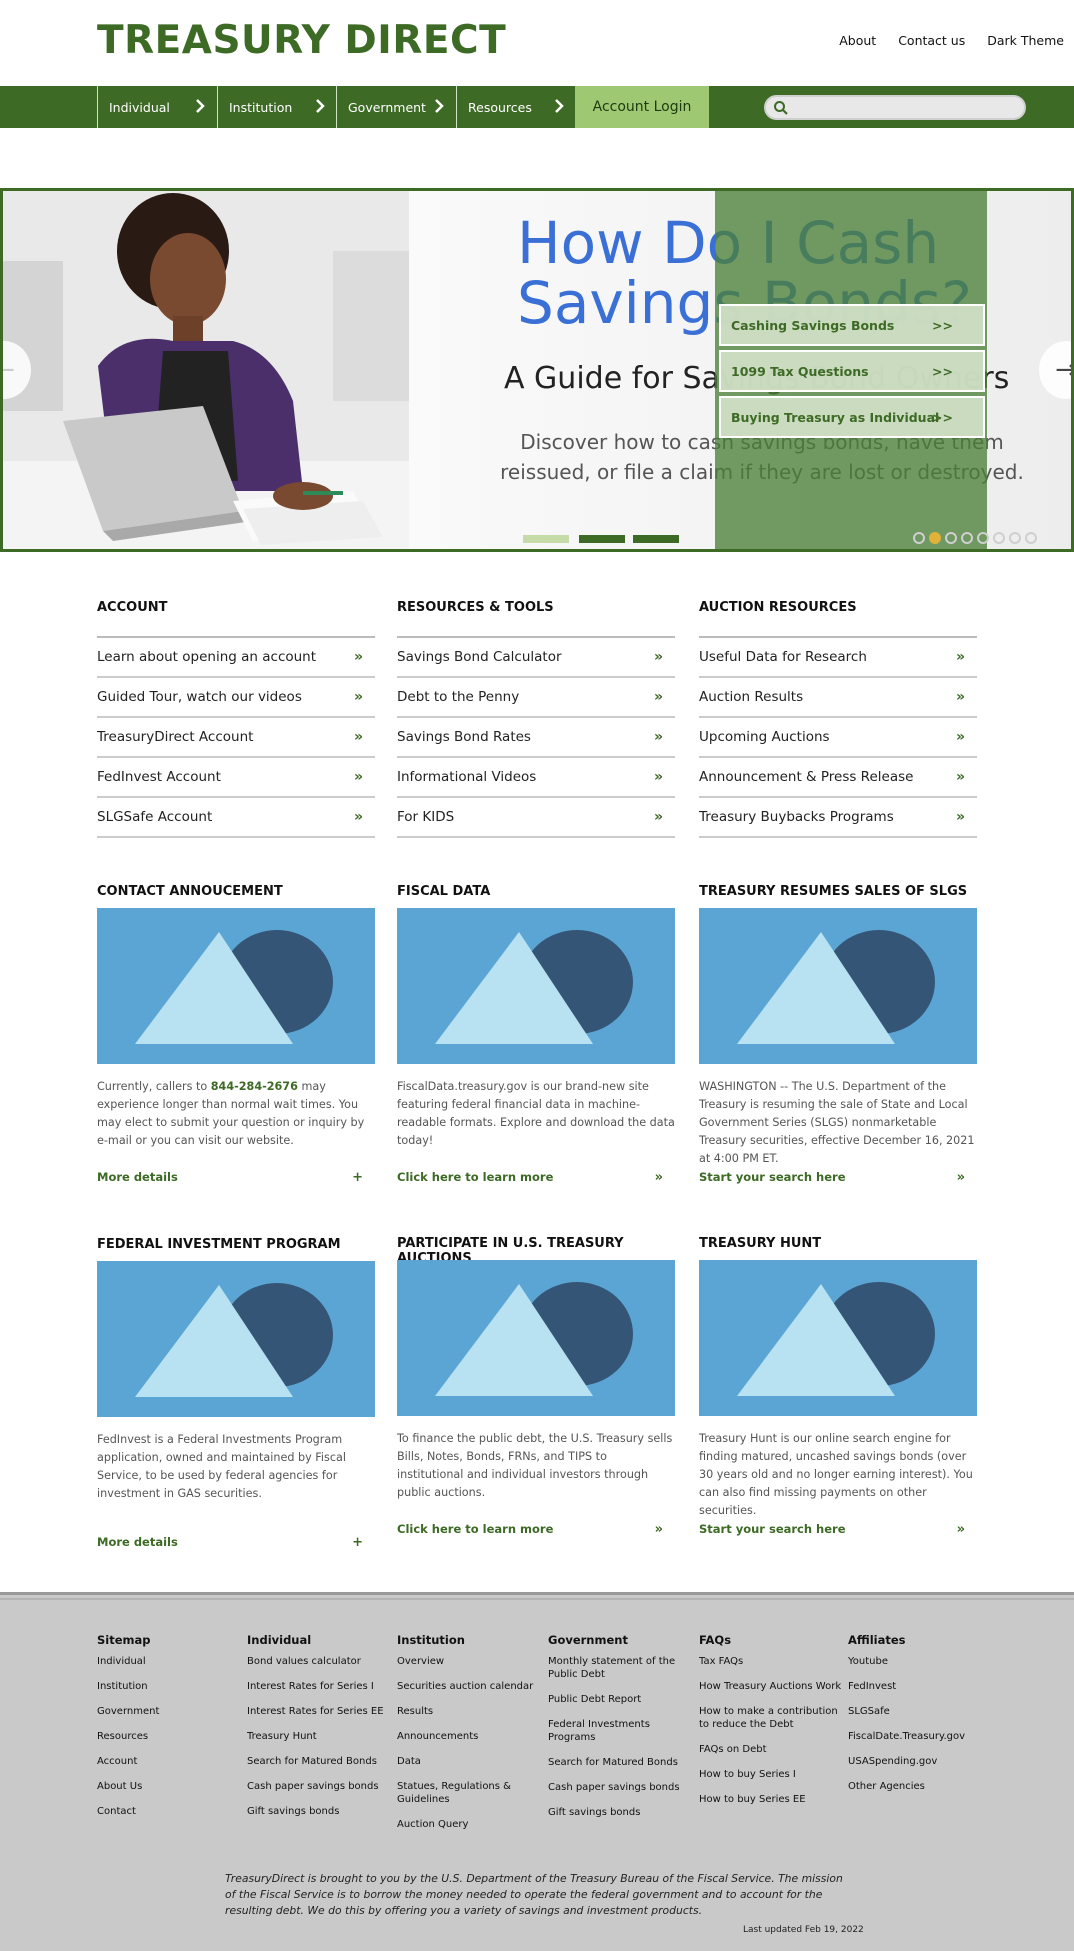  I want to click on footer-link: Institution, so click(172, 1686).